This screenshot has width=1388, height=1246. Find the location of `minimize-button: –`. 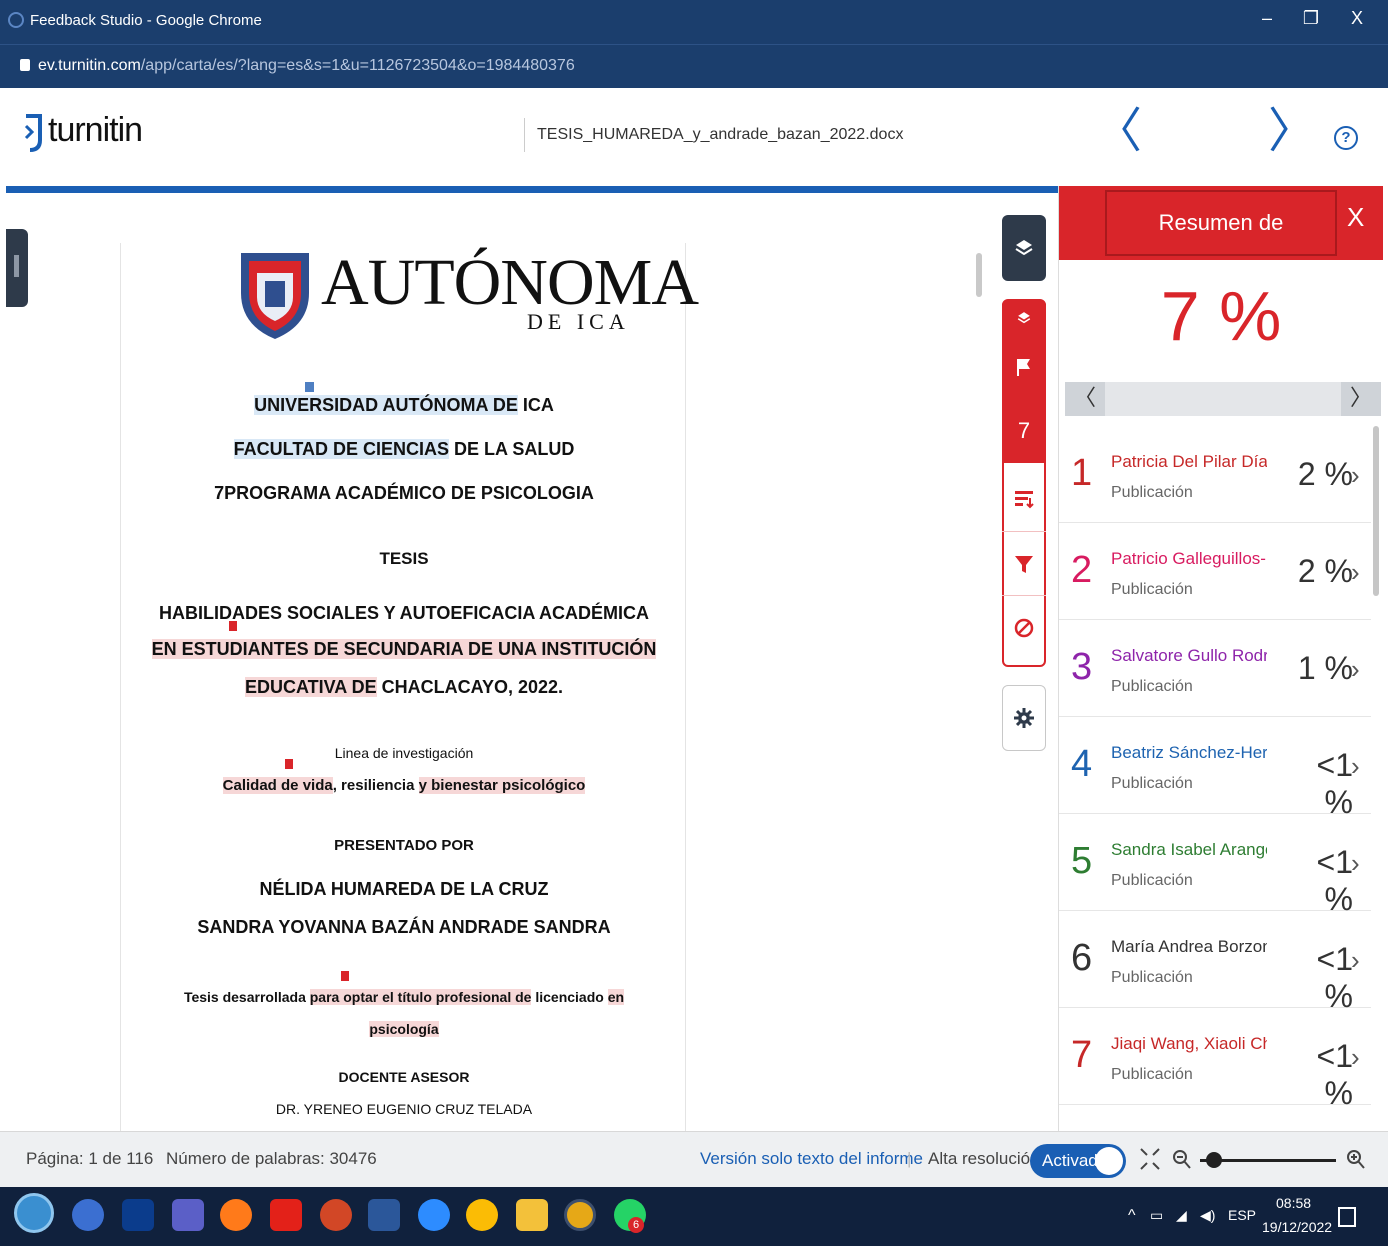

minimize-button: – is located at coordinates (1267, 18).